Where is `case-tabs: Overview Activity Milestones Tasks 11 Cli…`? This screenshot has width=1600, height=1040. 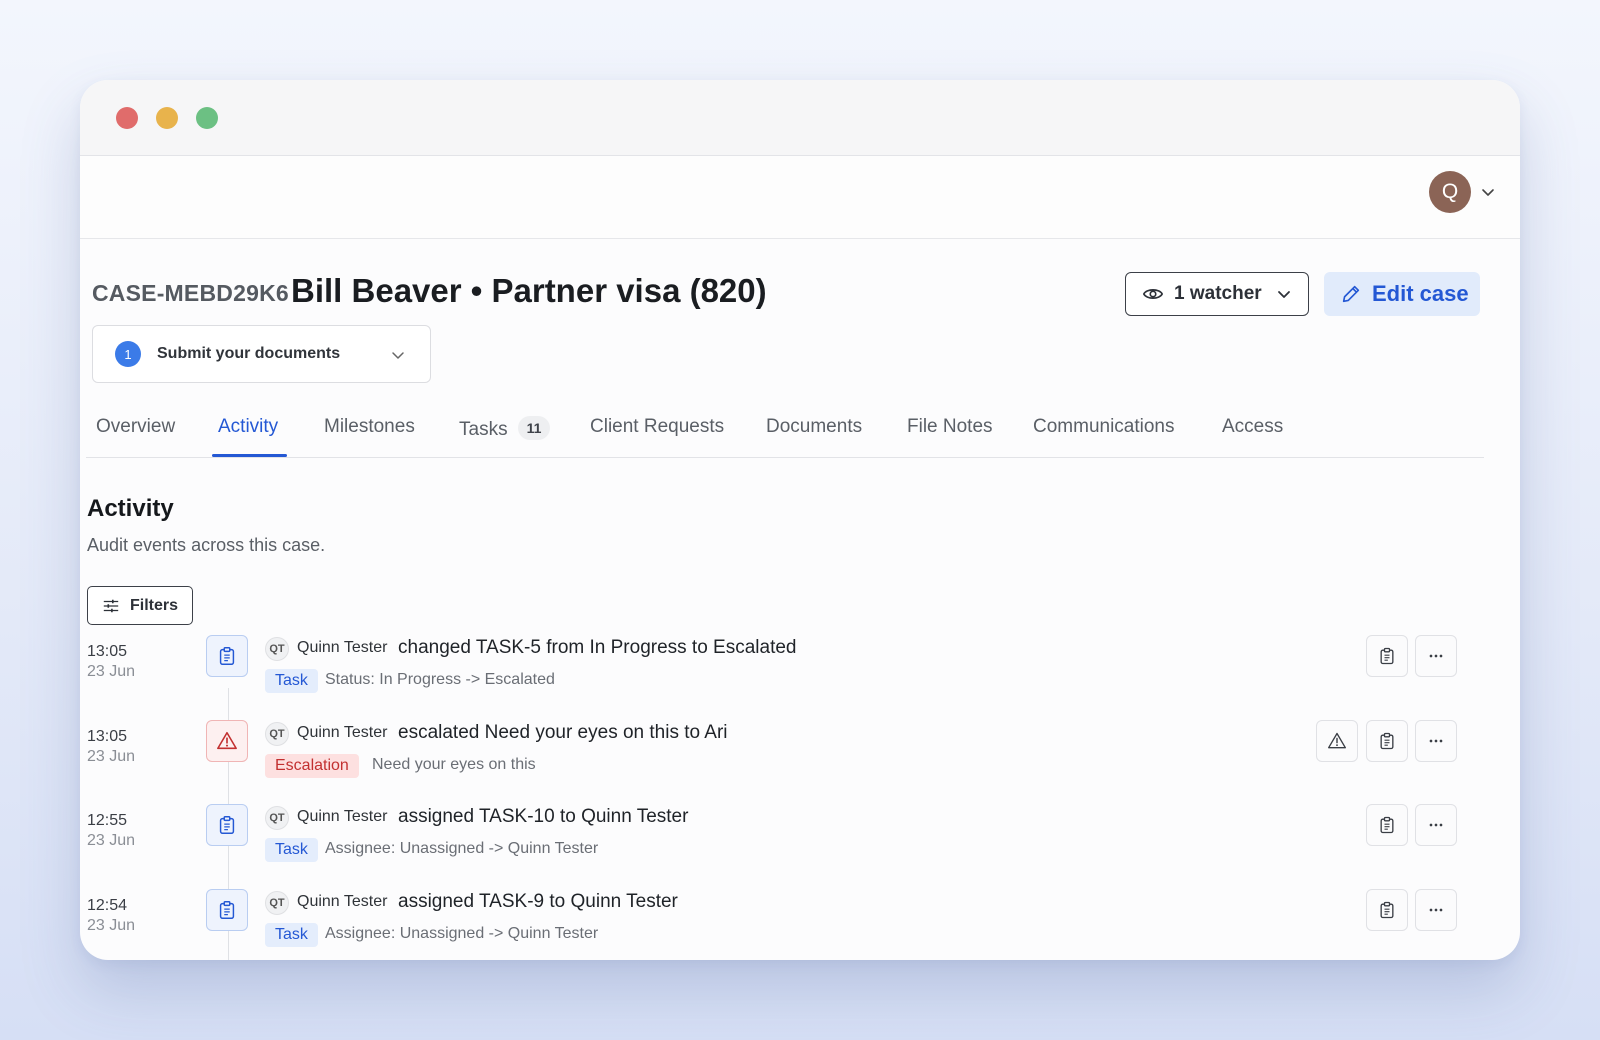 case-tabs: Overview Activity Milestones Tasks 11 Cli… is located at coordinates (785, 429).